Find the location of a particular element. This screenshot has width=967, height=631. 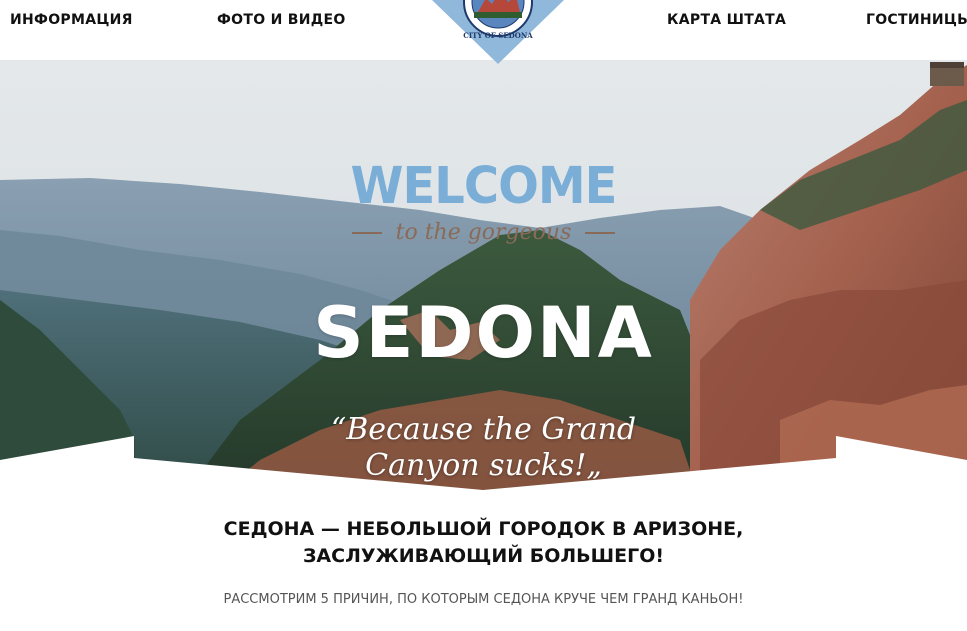

intro-headline-line-1: СЕДОНА — НЕБОЛЬШОЙ ГОРОДОК В АРИЗОНЕ, is located at coordinates (483, 529).